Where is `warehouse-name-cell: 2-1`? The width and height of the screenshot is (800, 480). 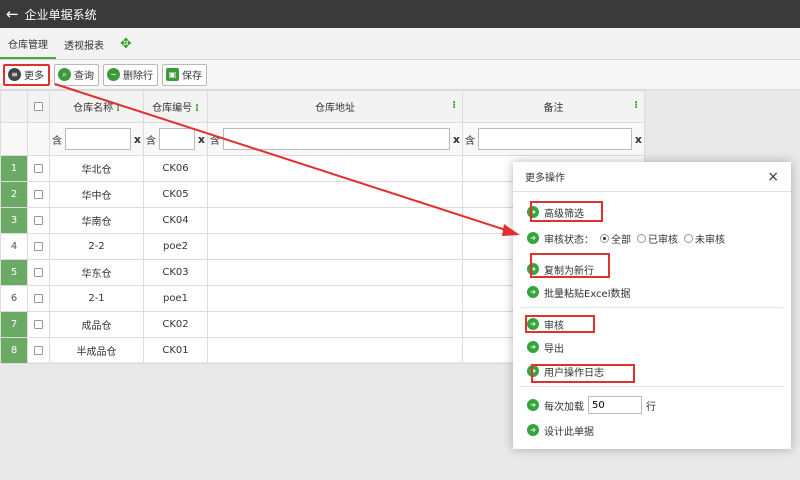 warehouse-name-cell: 2-1 is located at coordinates (96, 298).